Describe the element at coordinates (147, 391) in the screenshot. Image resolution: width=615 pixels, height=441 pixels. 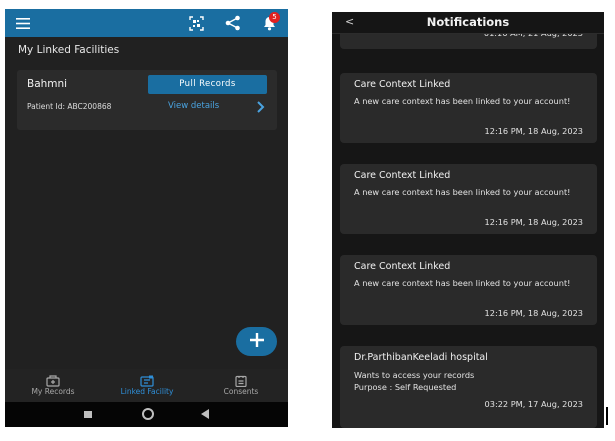
I see `nav-label: Linked Facility` at that location.